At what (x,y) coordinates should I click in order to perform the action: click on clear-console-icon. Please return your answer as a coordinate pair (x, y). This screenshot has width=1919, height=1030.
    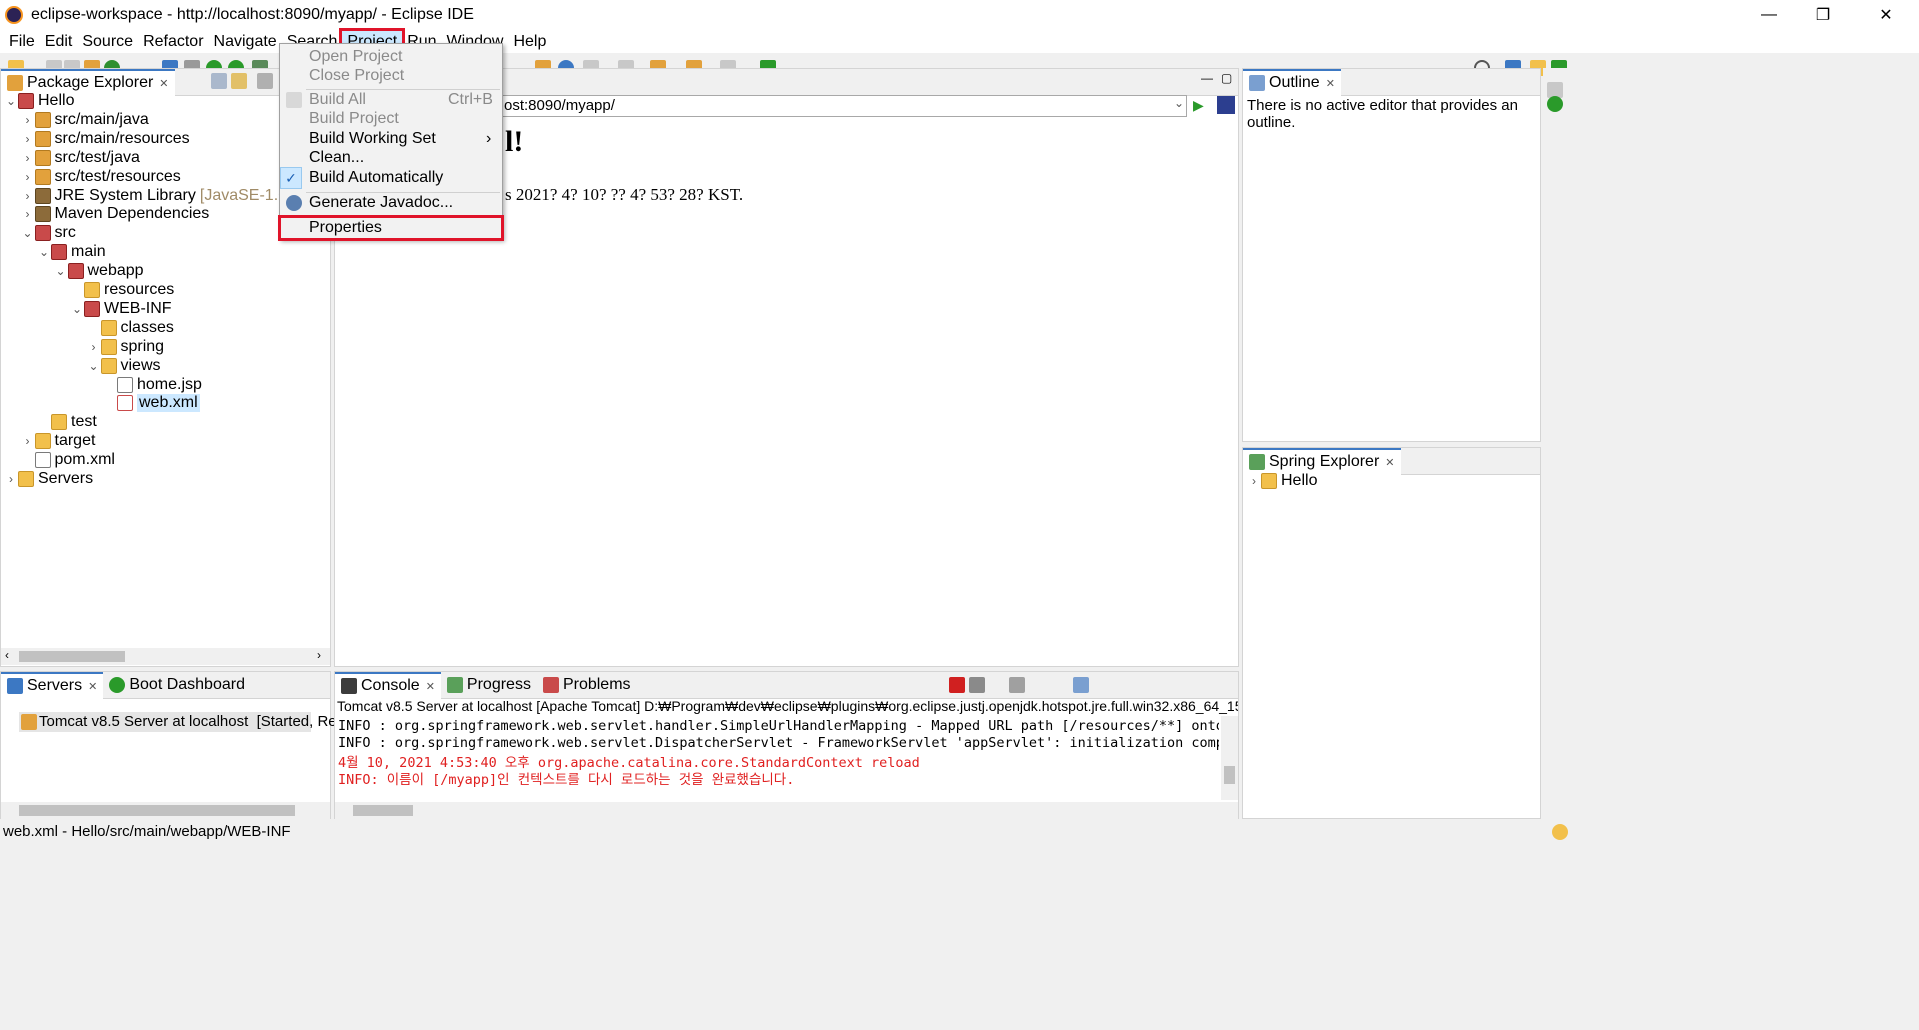
    Looking at the image, I should click on (1017, 685).